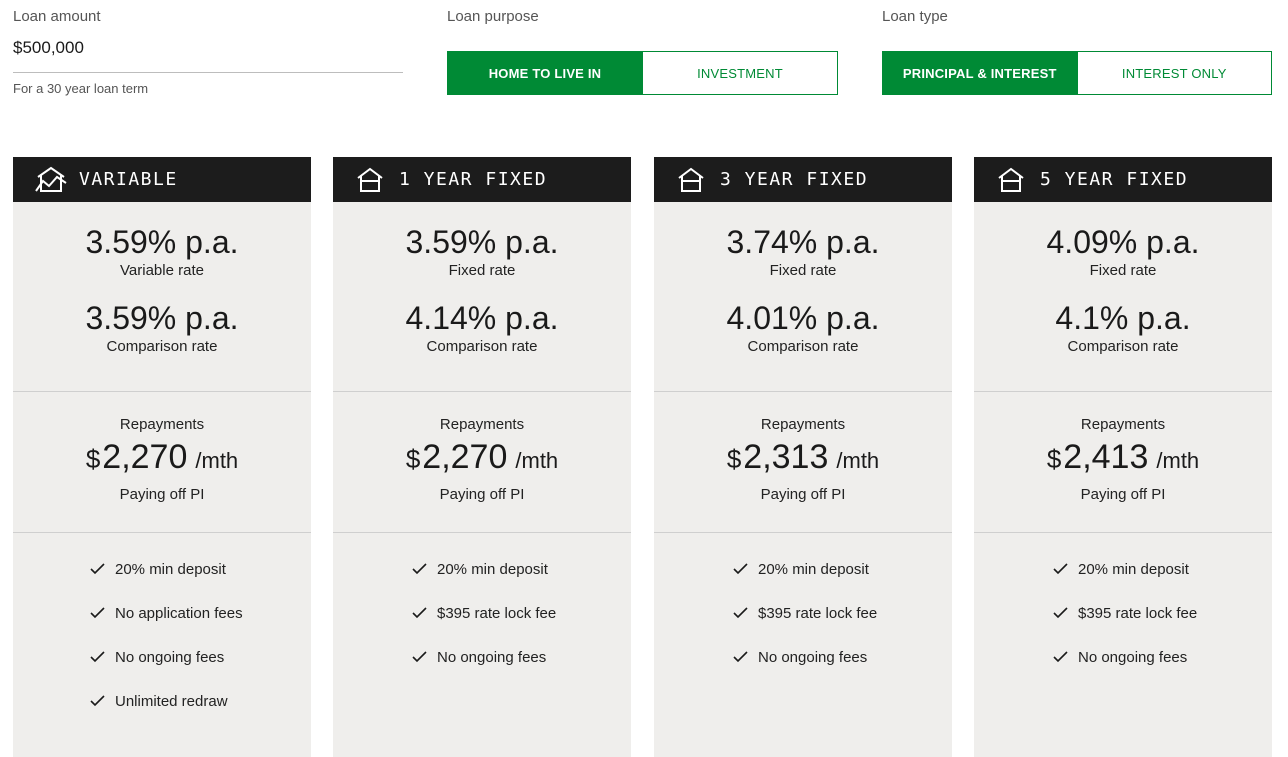 The image size is (1288, 757). Describe the element at coordinates (915, 16) in the screenshot. I see `loan-type-label: Loan type` at that location.